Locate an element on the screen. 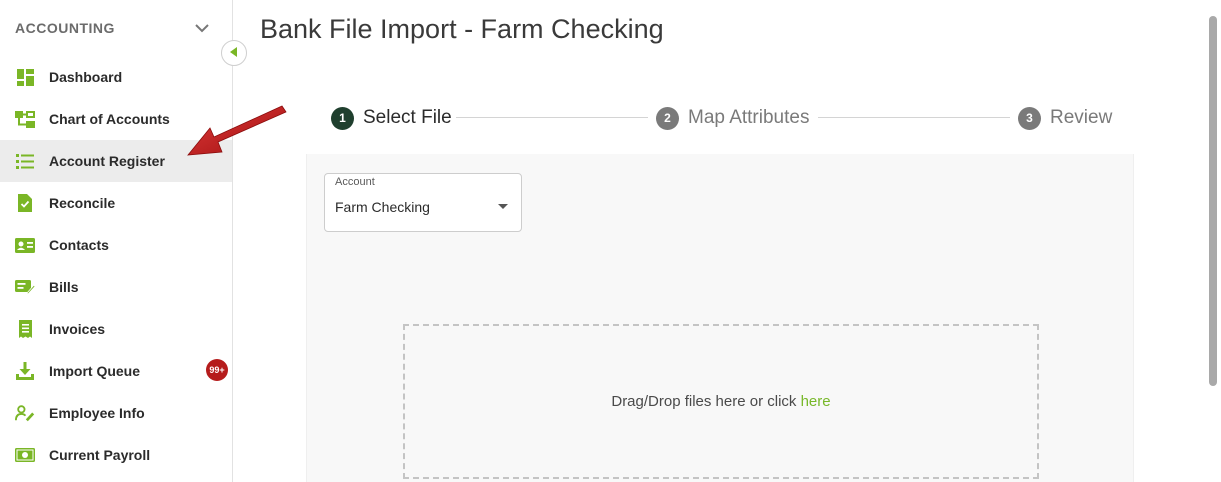 Image resolution: width=1221 pixels, height=482 pixels. step-number: 2 is located at coordinates (667, 118).